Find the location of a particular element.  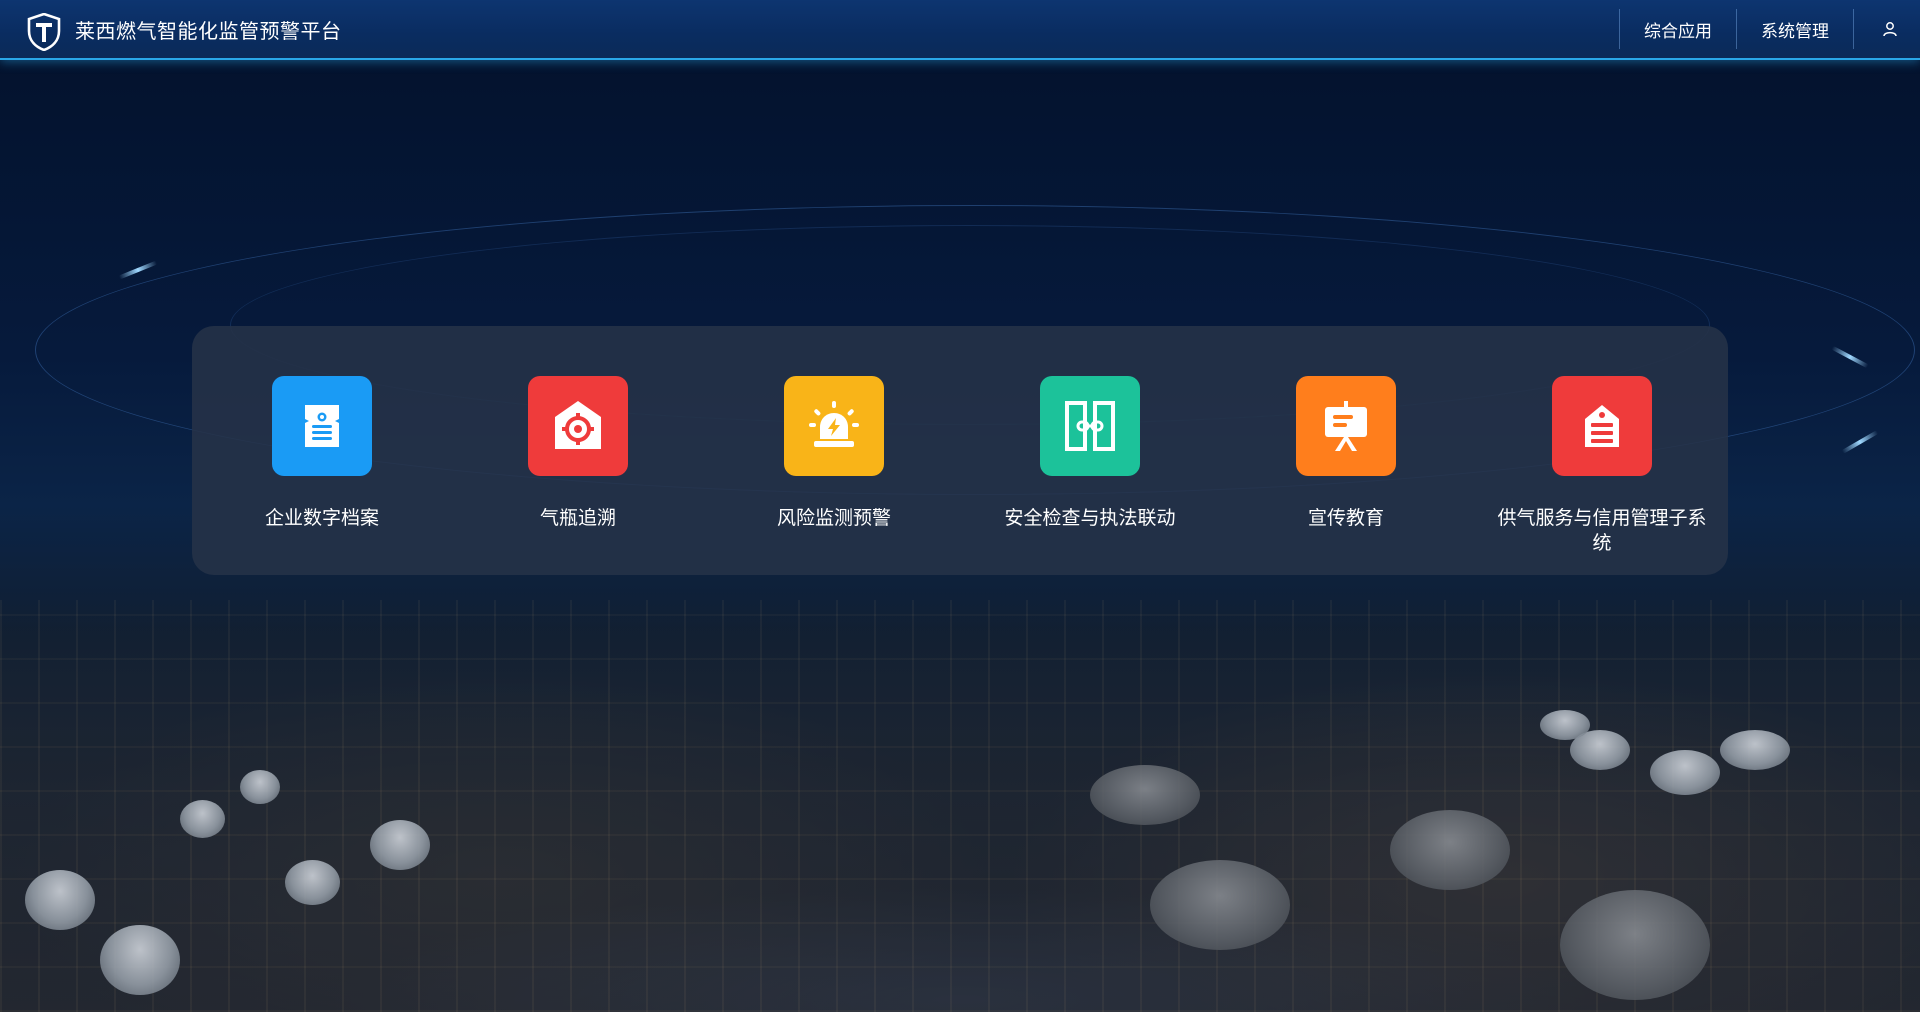

module-cylinder-trace: 气瓶追溯 is located at coordinates (578, 453).